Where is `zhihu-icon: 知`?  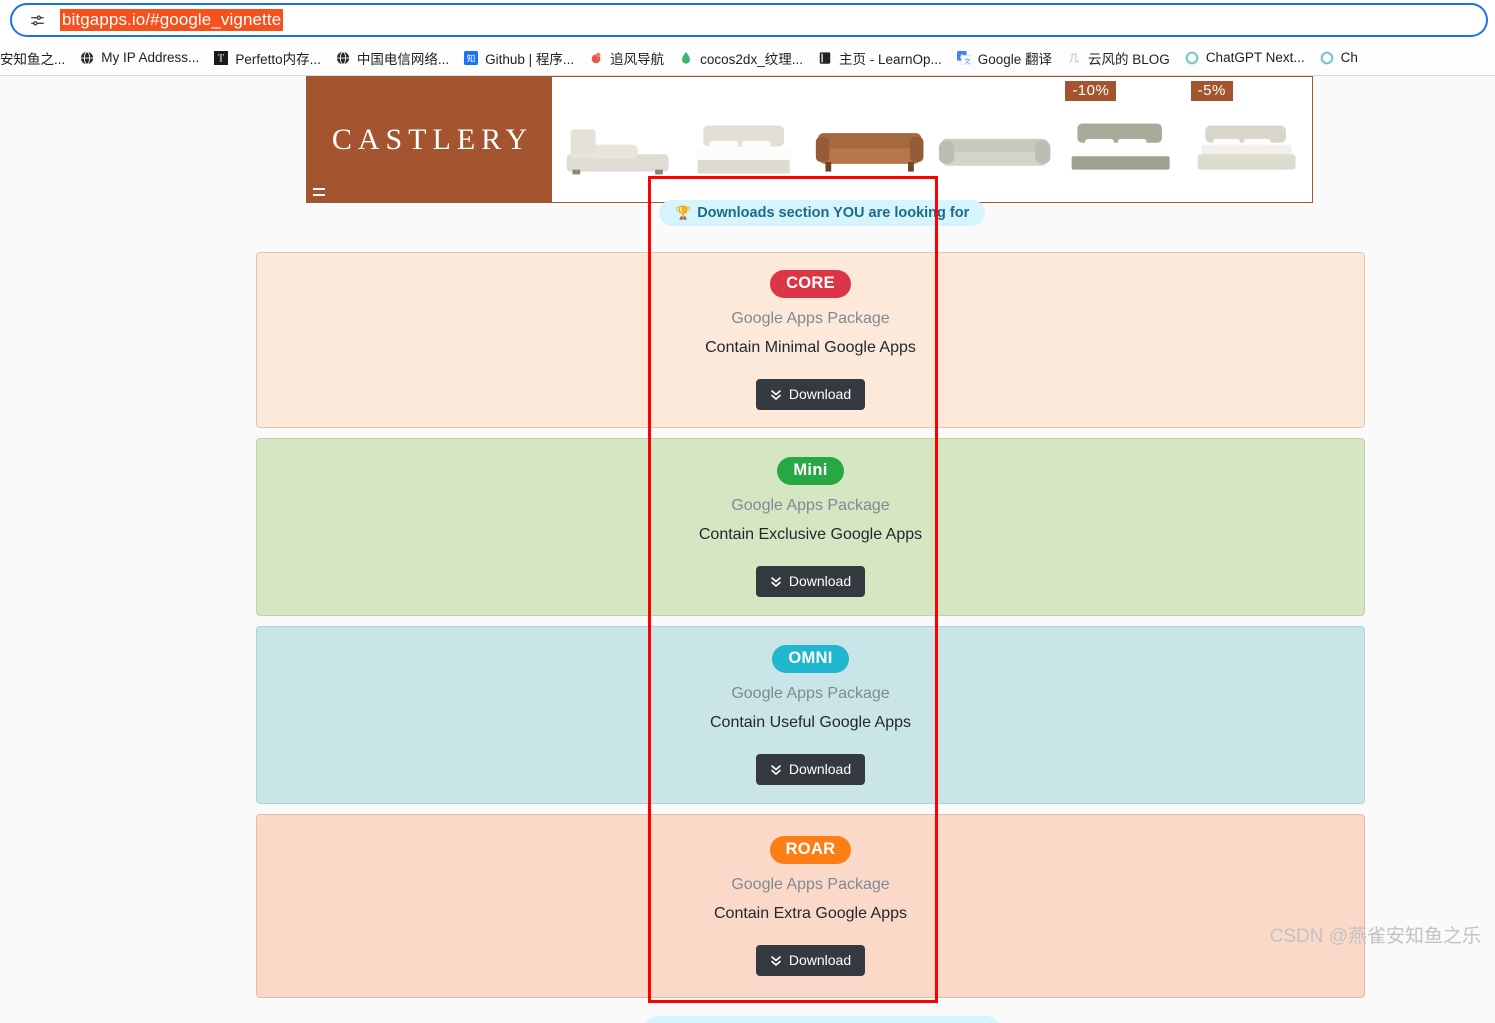
zhihu-icon: 知 is located at coordinates (471, 58).